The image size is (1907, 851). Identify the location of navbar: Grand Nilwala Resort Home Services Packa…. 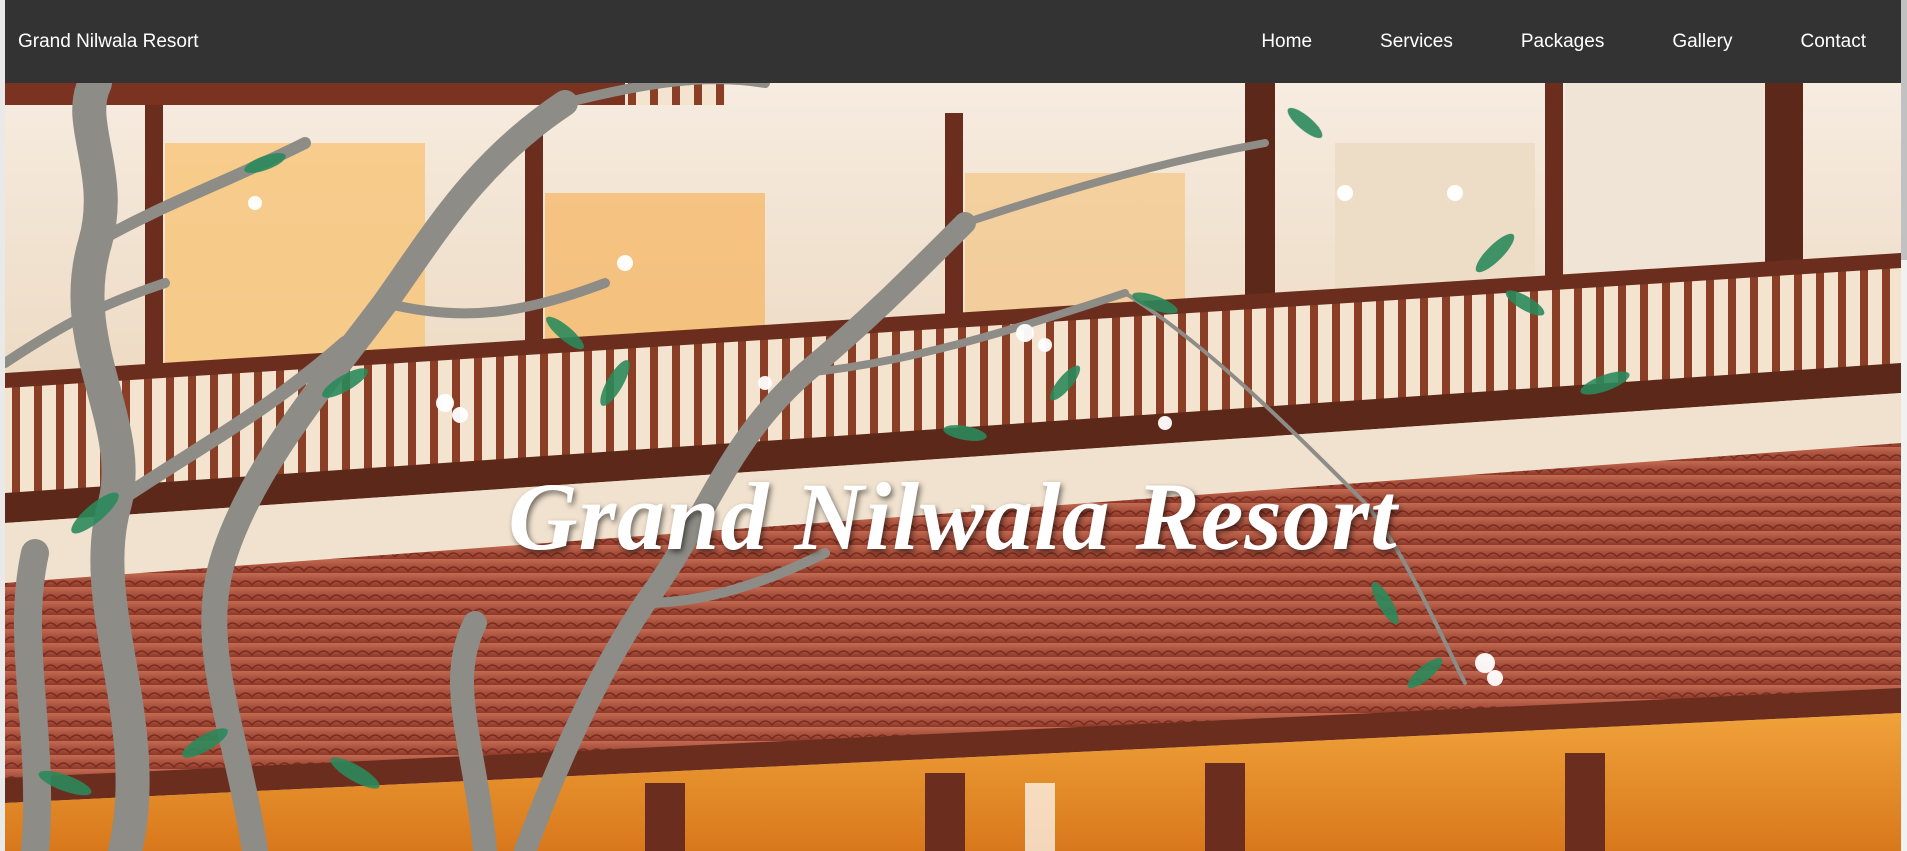
(953, 41).